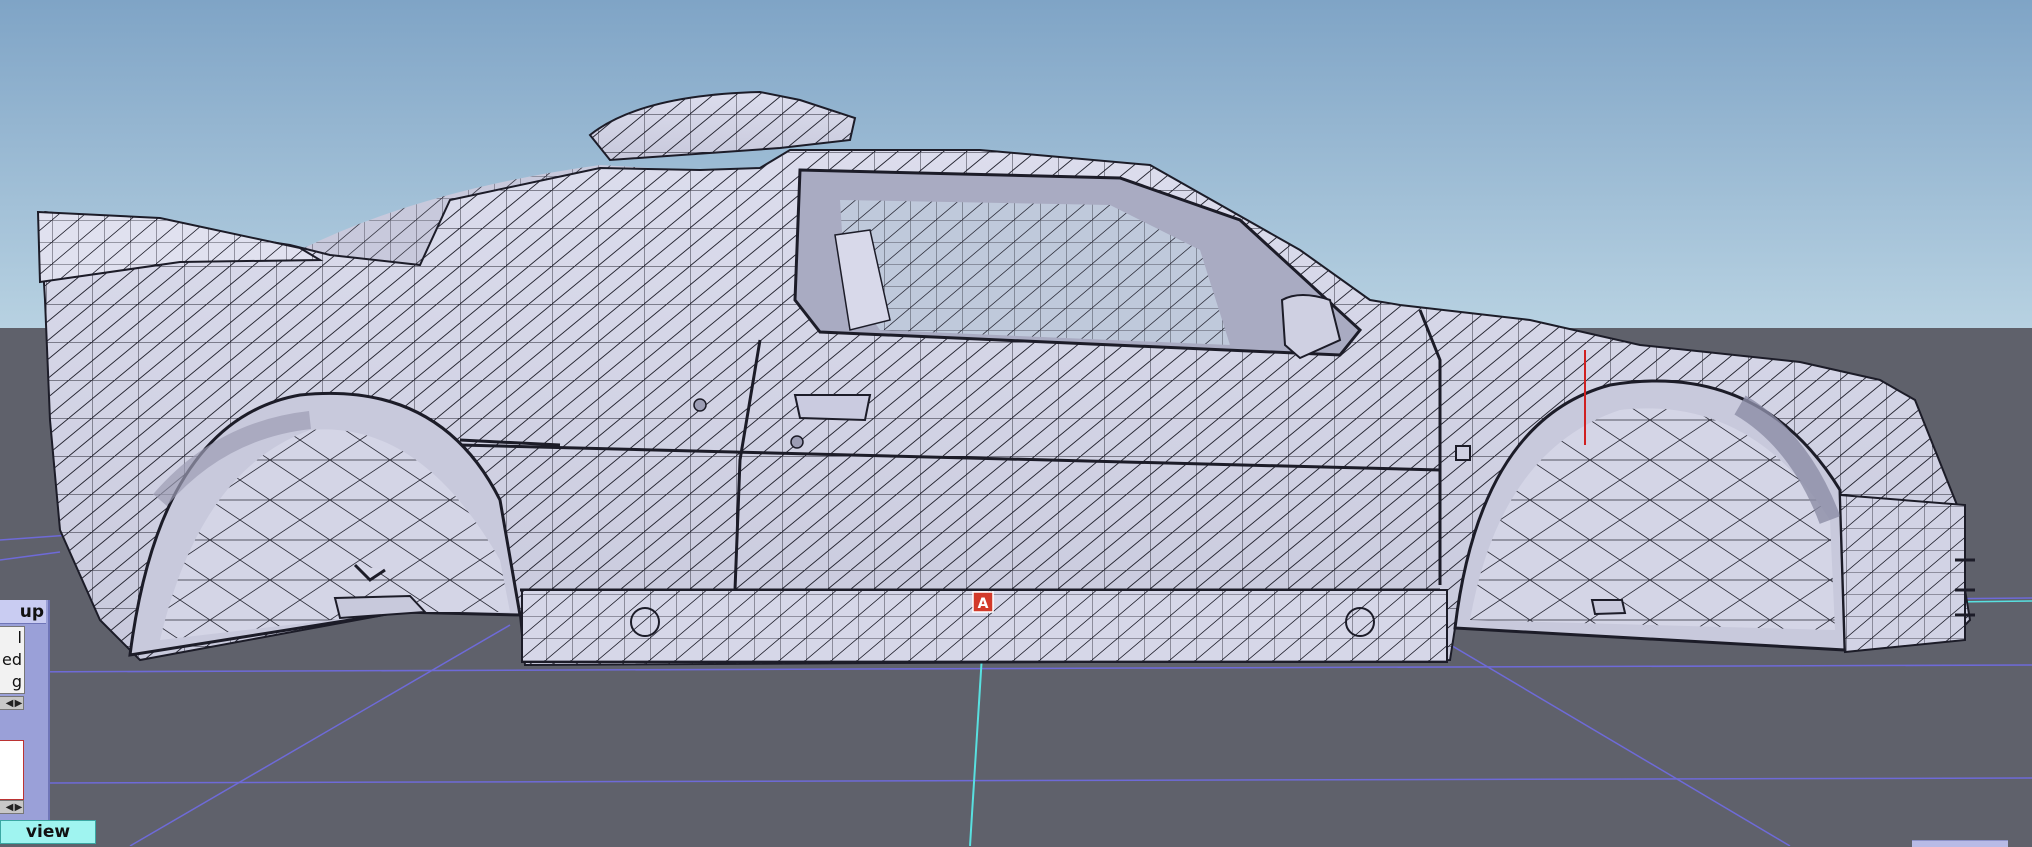 Image resolution: width=2032 pixels, height=847 pixels. Describe the element at coordinates (12, 770) in the screenshot. I see `panel-preview-box` at that location.